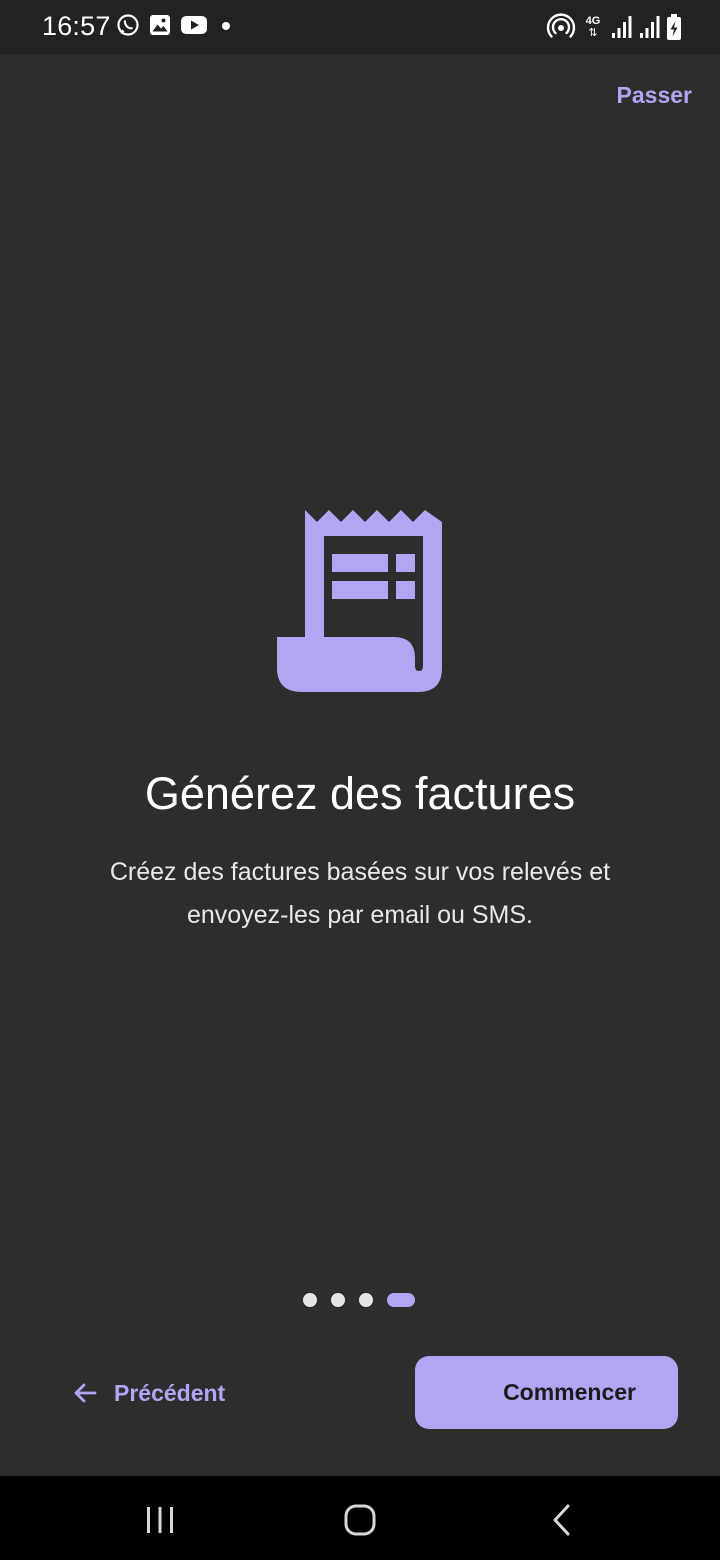 Image resolution: width=720 pixels, height=1560 pixels. I want to click on 4g-icon: 4G ⇅, so click(593, 27).